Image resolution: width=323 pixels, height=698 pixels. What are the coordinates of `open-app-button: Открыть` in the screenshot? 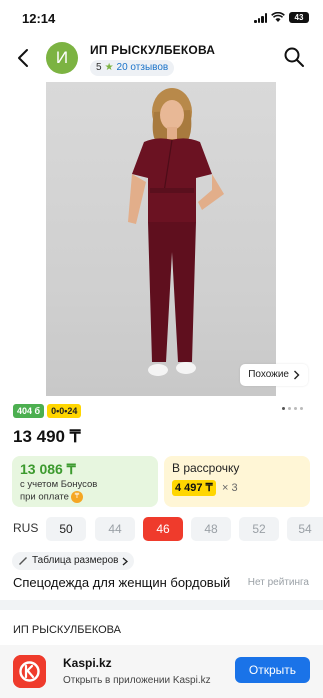 It's located at (272, 670).